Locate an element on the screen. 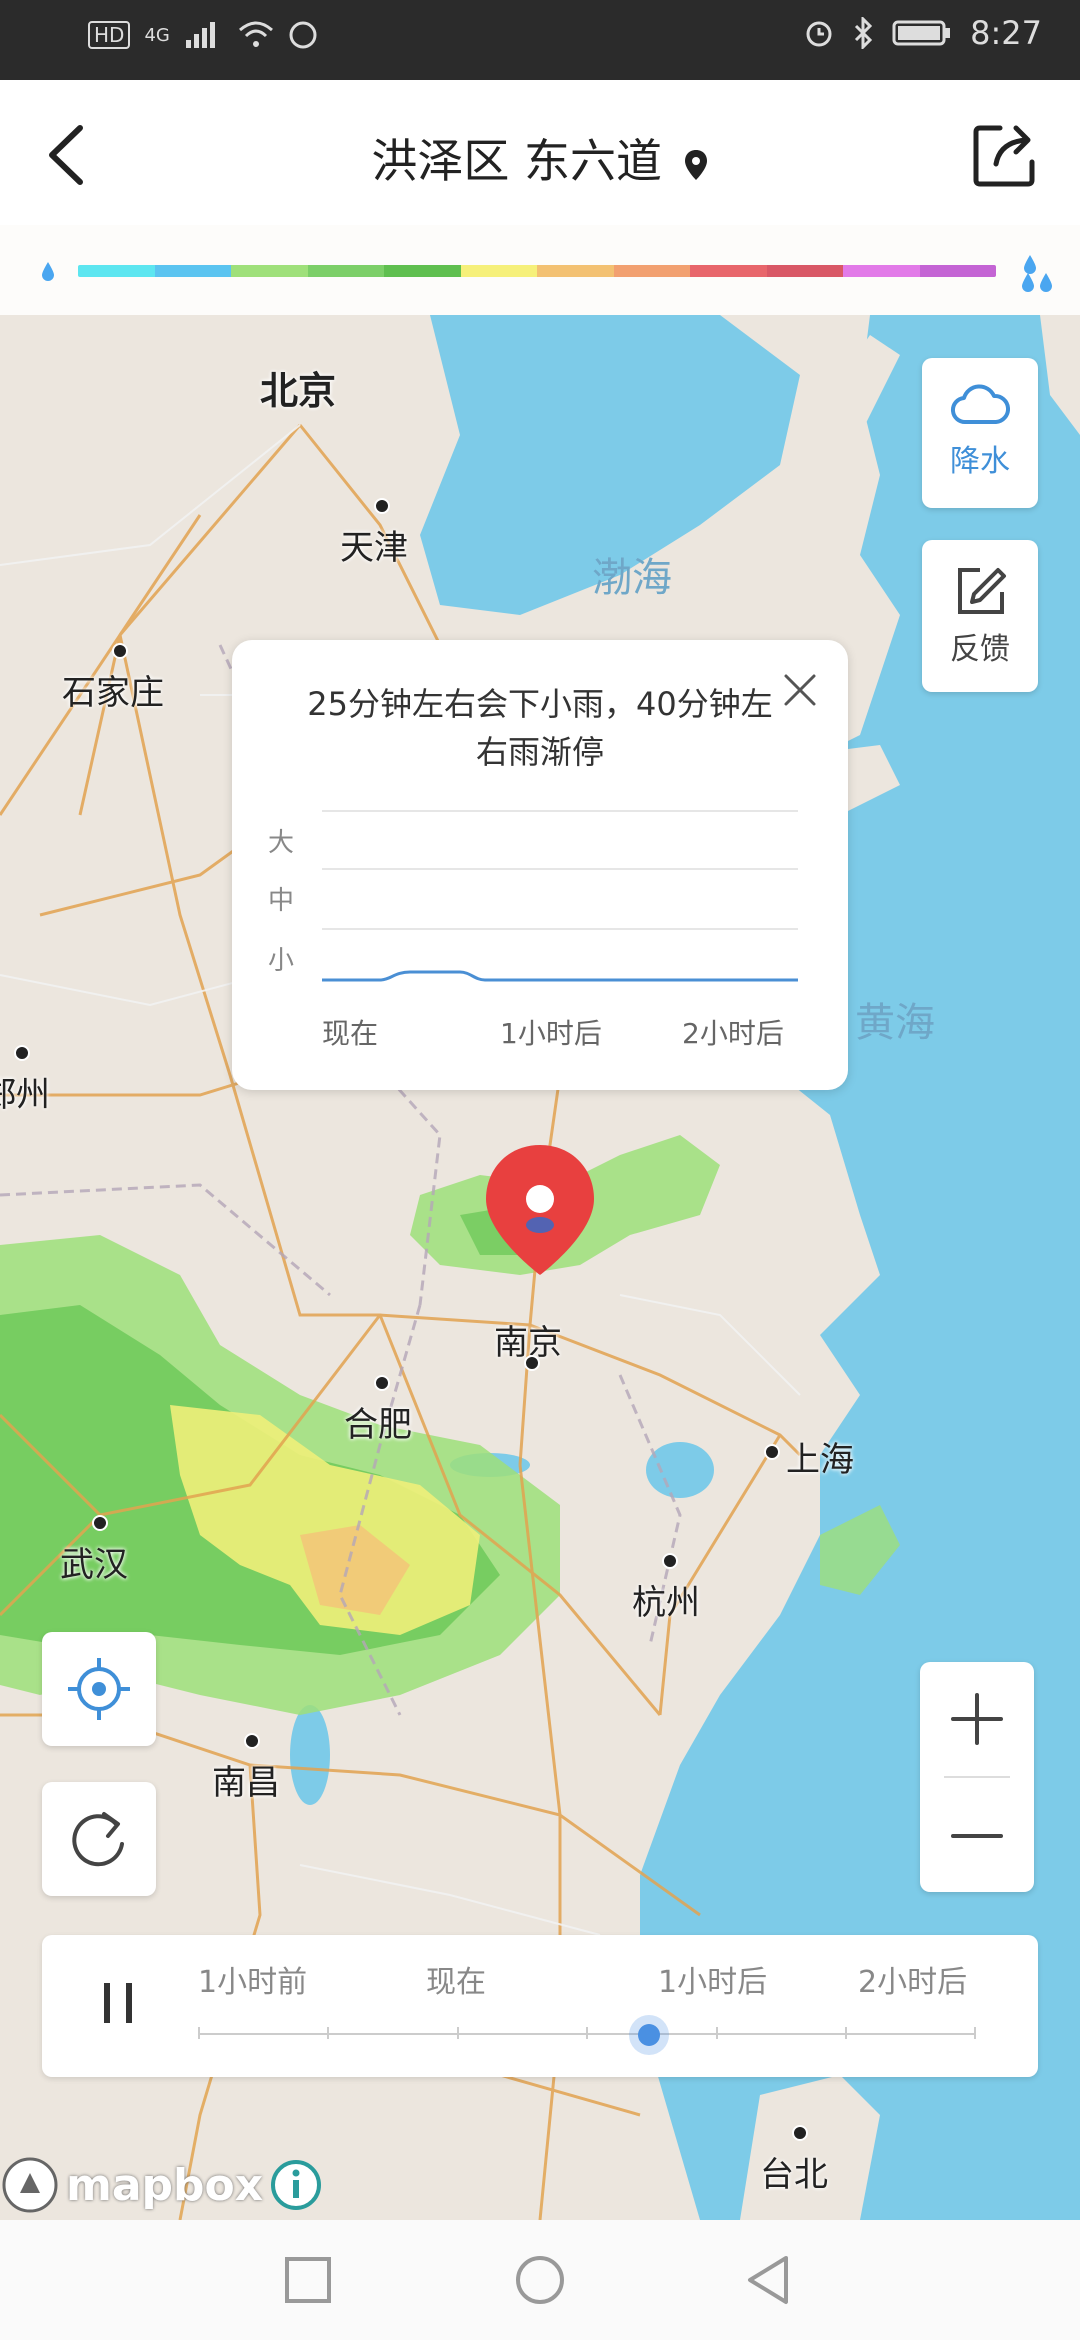 The image size is (1080, 2340). city-zhengzhou: 郑州 is located at coordinates (25, 1080).